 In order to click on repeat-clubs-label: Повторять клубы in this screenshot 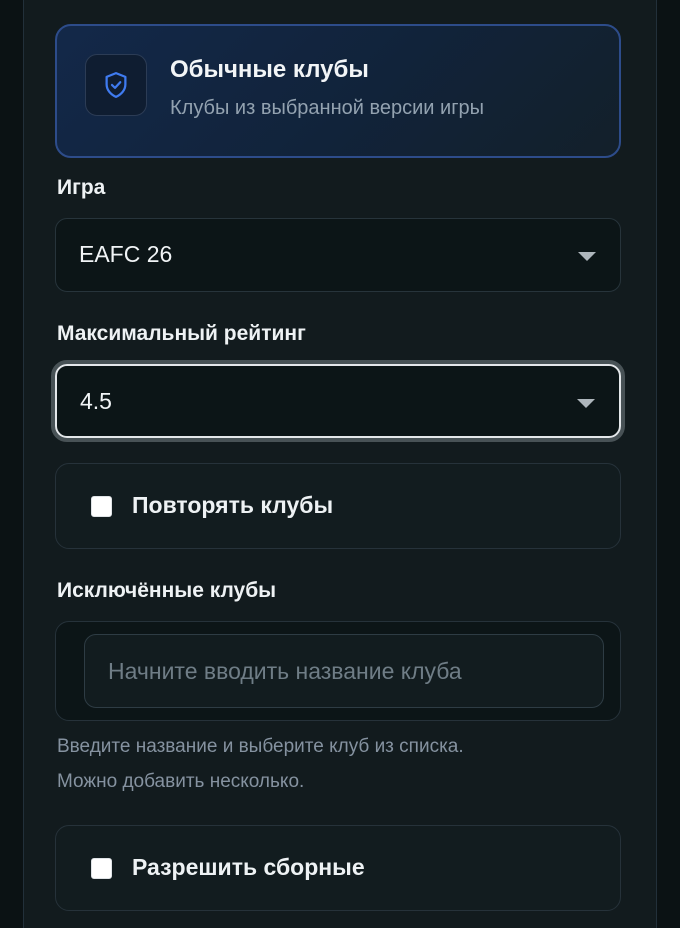, I will do `click(233, 505)`.